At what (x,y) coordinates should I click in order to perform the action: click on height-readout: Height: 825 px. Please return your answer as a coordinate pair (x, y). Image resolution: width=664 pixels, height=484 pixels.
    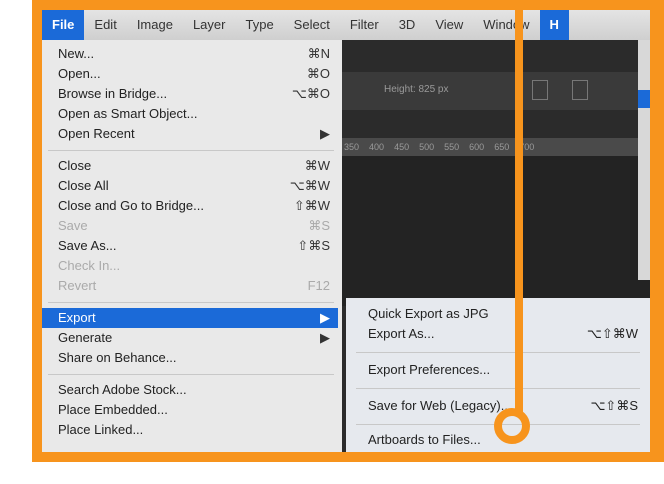
    Looking at the image, I should click on (416, 89).